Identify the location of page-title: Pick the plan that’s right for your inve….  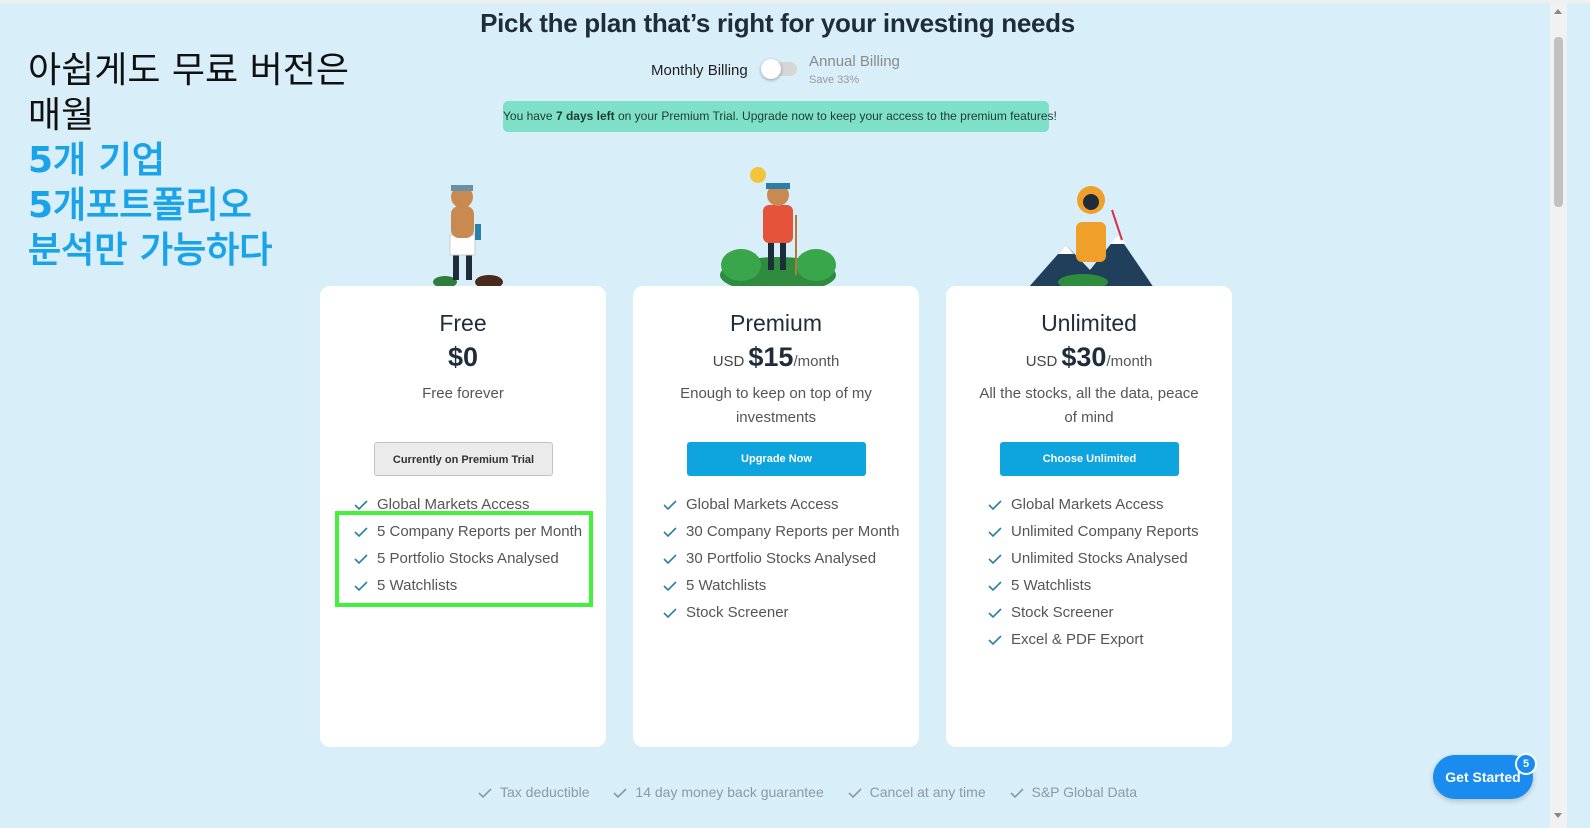
(777, 23).